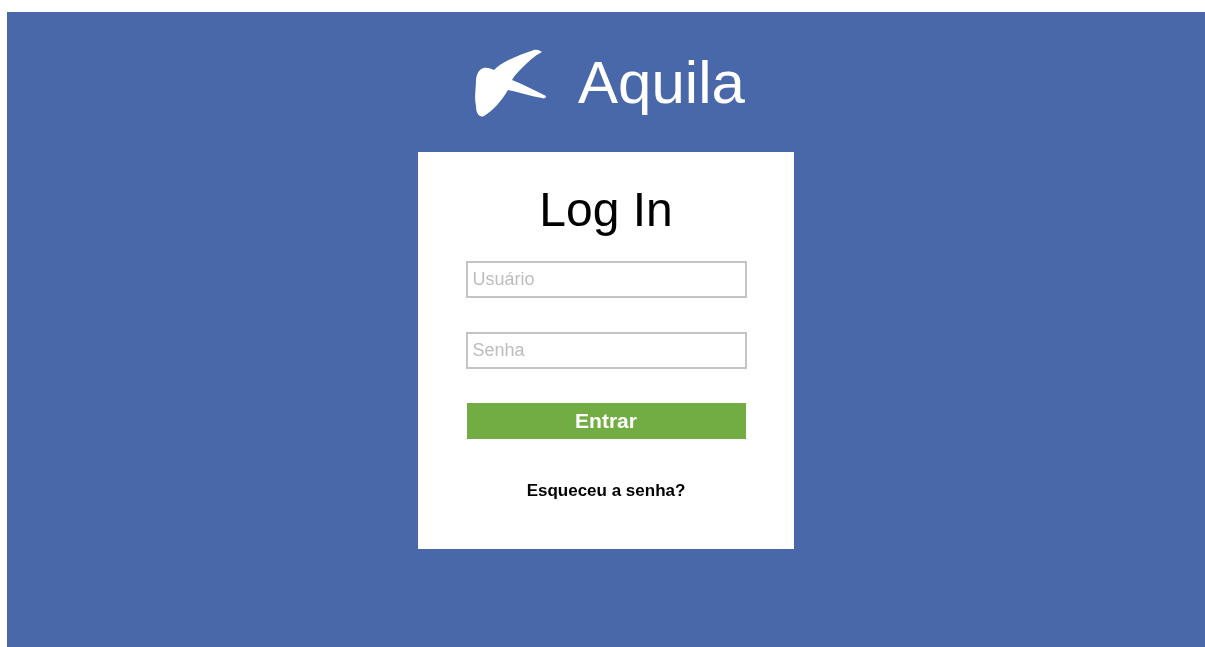 The image size is (1205, 647). Describe the element at coordinates (510, 83) in the screenshot. I see `bird-logo-icon` at that location.